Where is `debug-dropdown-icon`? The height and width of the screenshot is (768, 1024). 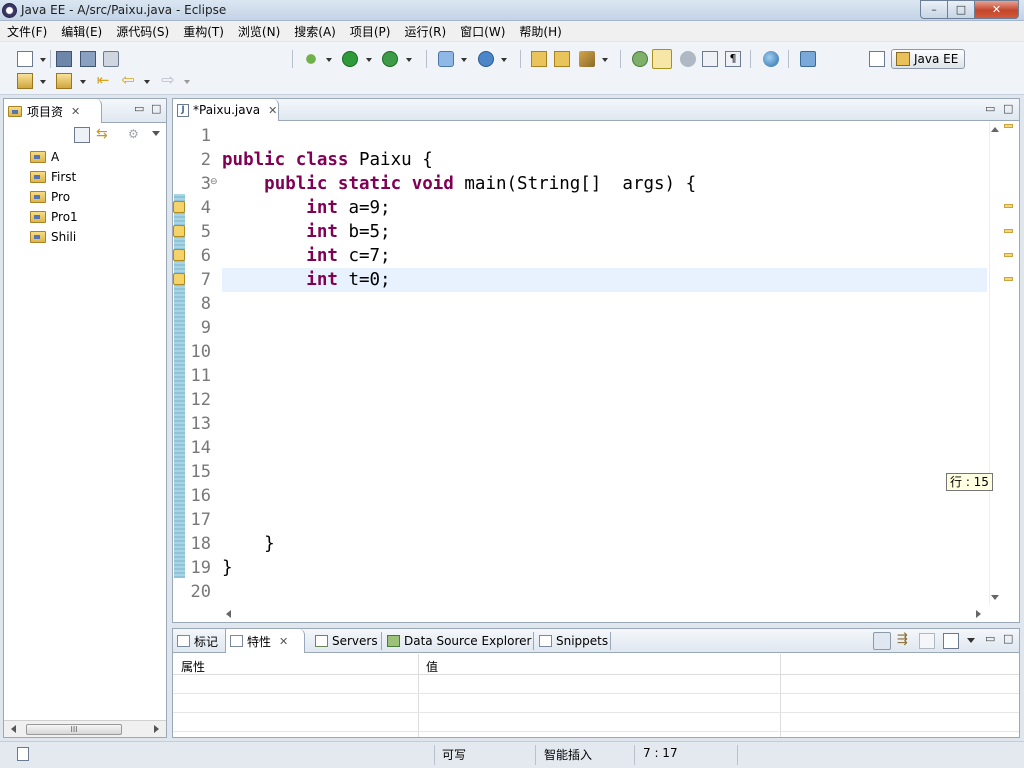
debug-dropdown-icon is located at coordinates (329, 60).